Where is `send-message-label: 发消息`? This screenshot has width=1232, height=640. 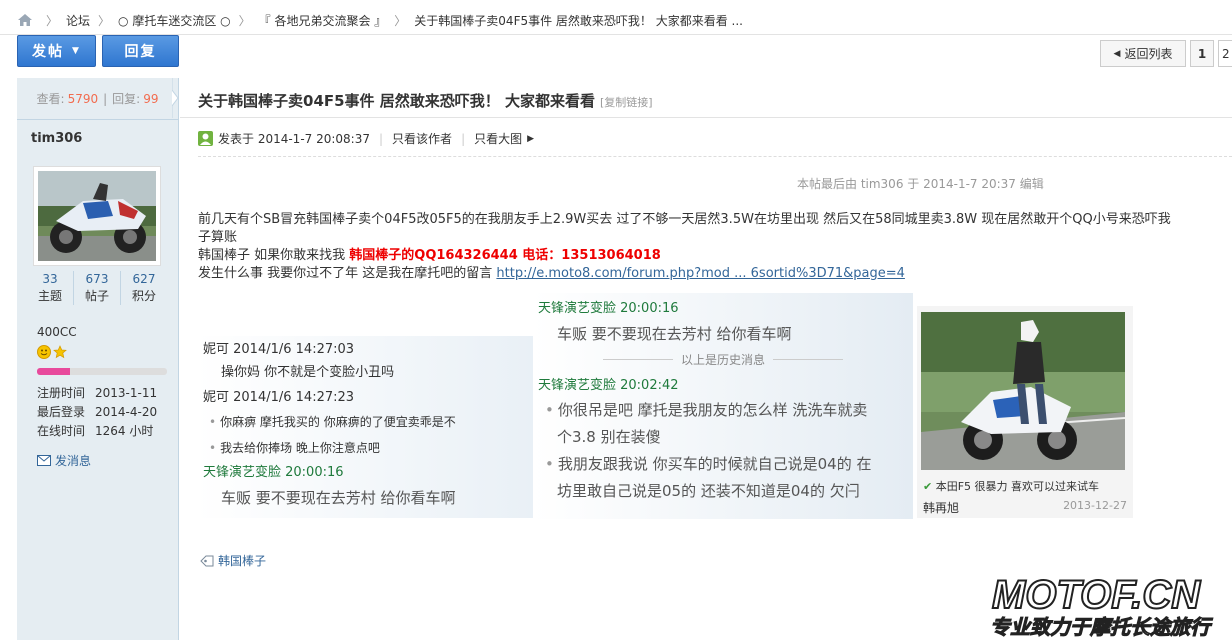 send-message-label: 发消息 is located at coordinates (73, 461).